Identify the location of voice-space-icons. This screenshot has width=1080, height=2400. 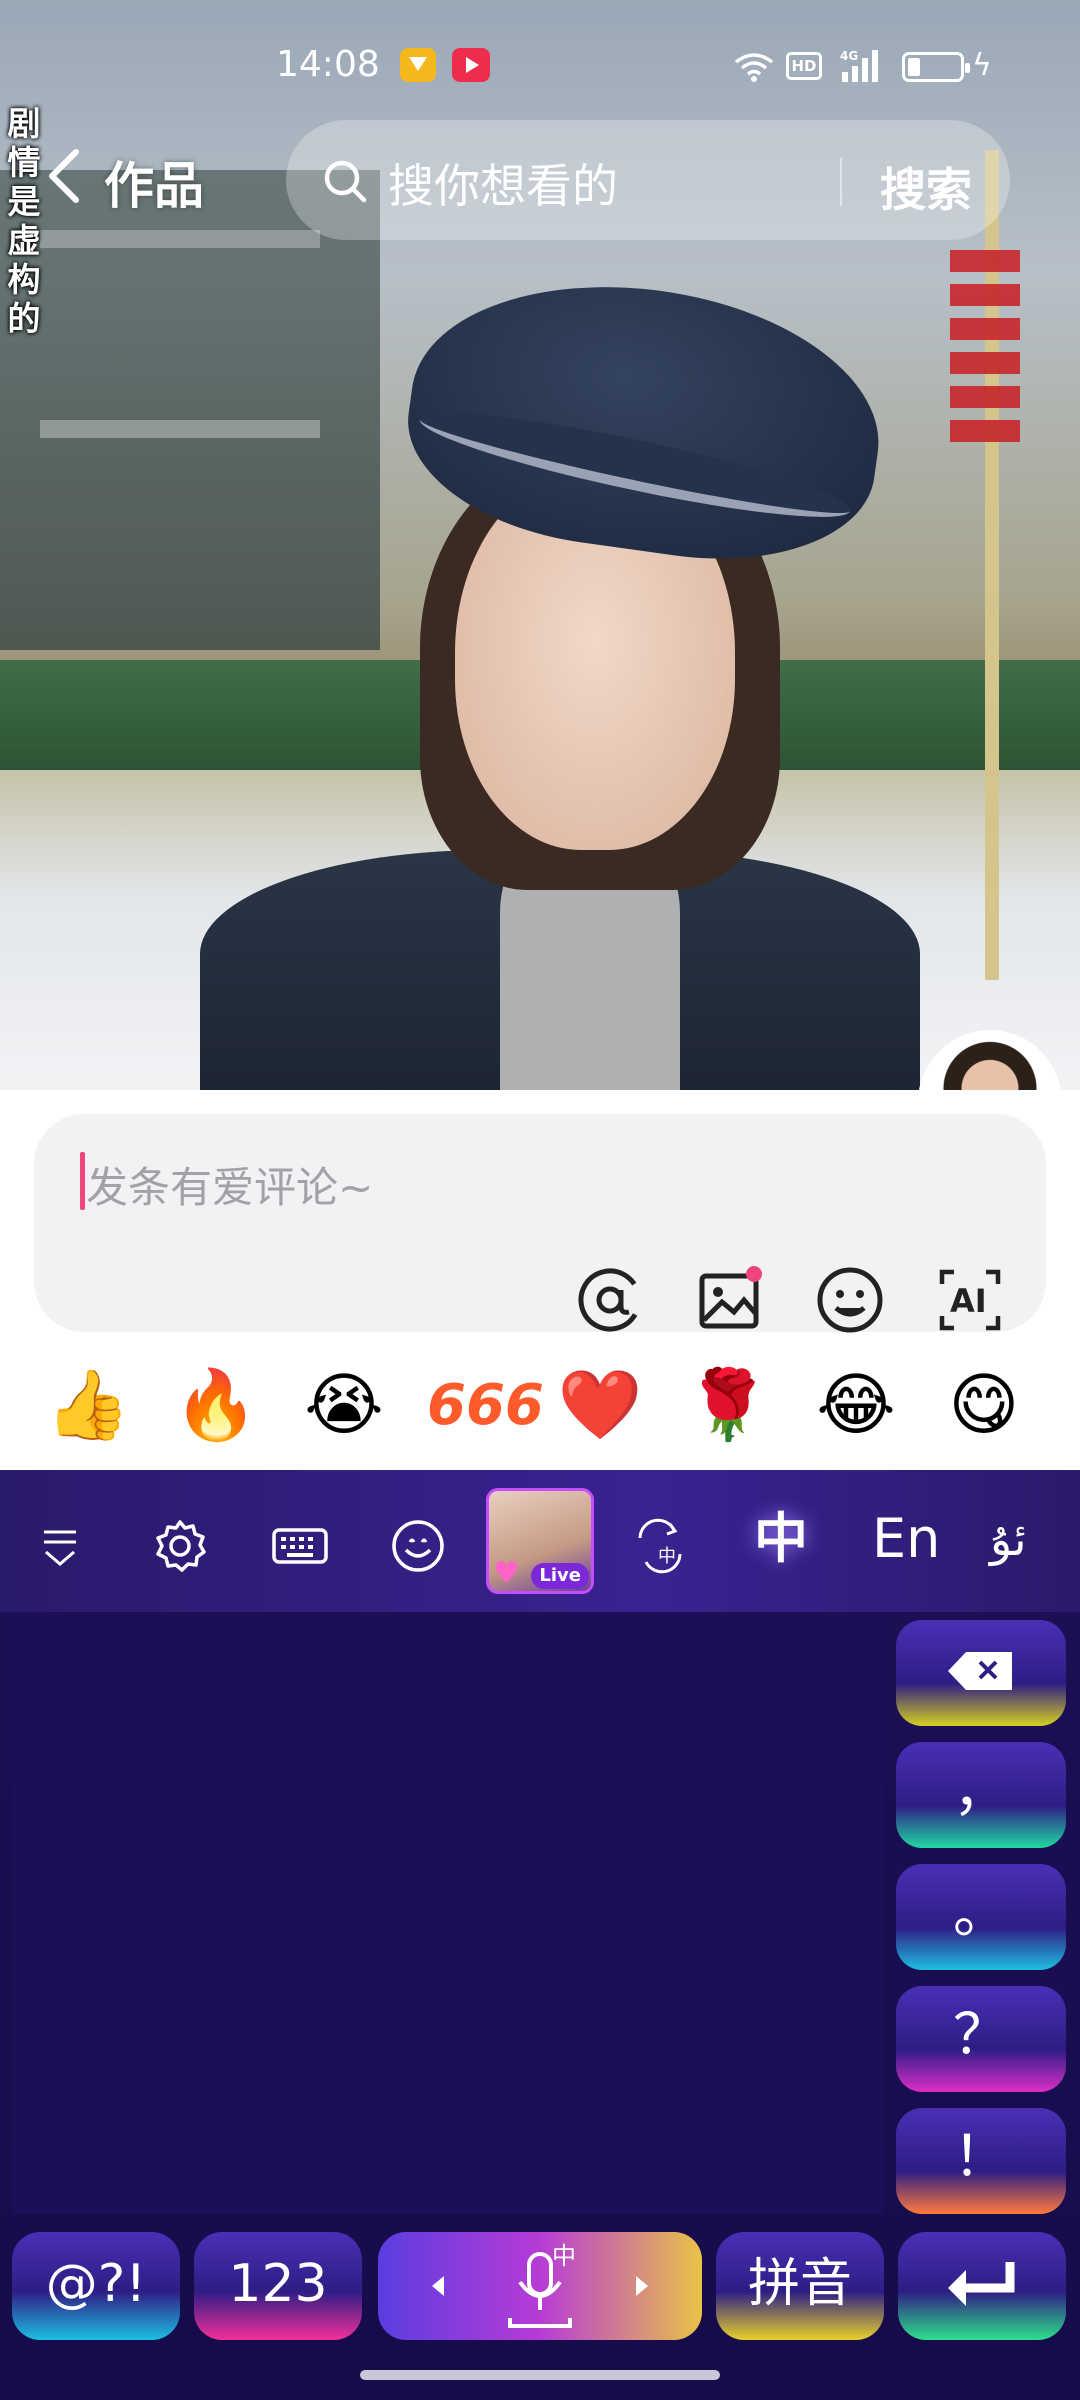
(540, 2290).